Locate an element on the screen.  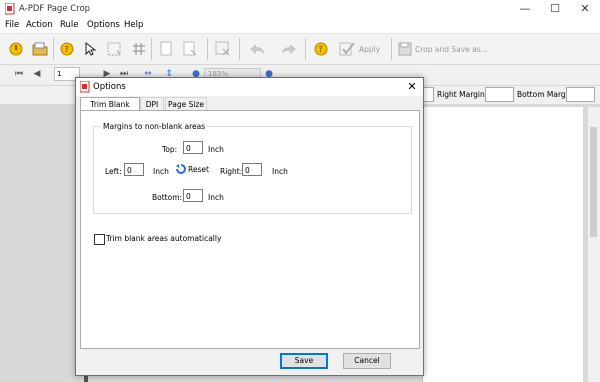
rule-icon: ? is located at coordinates (321, 49).